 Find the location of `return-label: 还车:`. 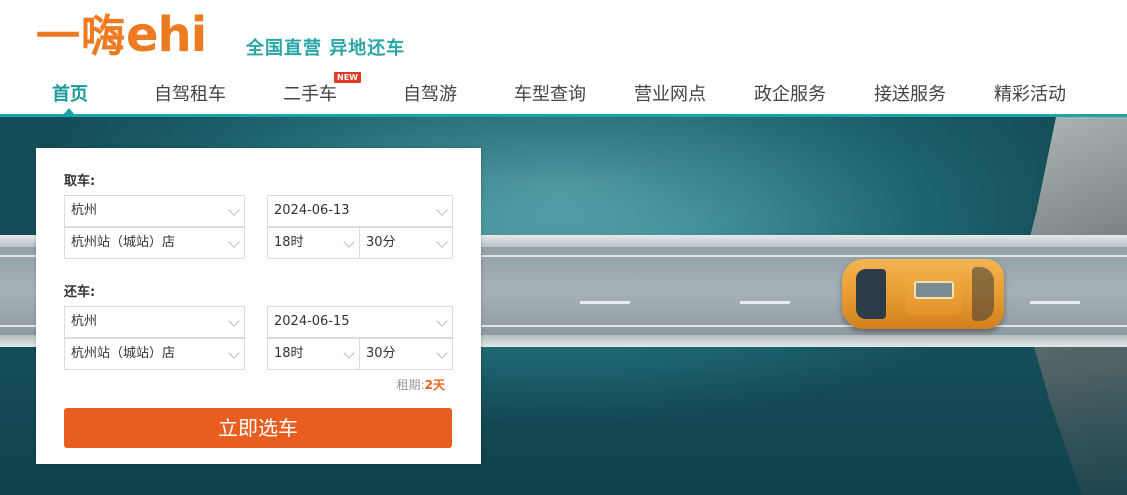

return-label: 还车: is located at coordinates (80, 292).